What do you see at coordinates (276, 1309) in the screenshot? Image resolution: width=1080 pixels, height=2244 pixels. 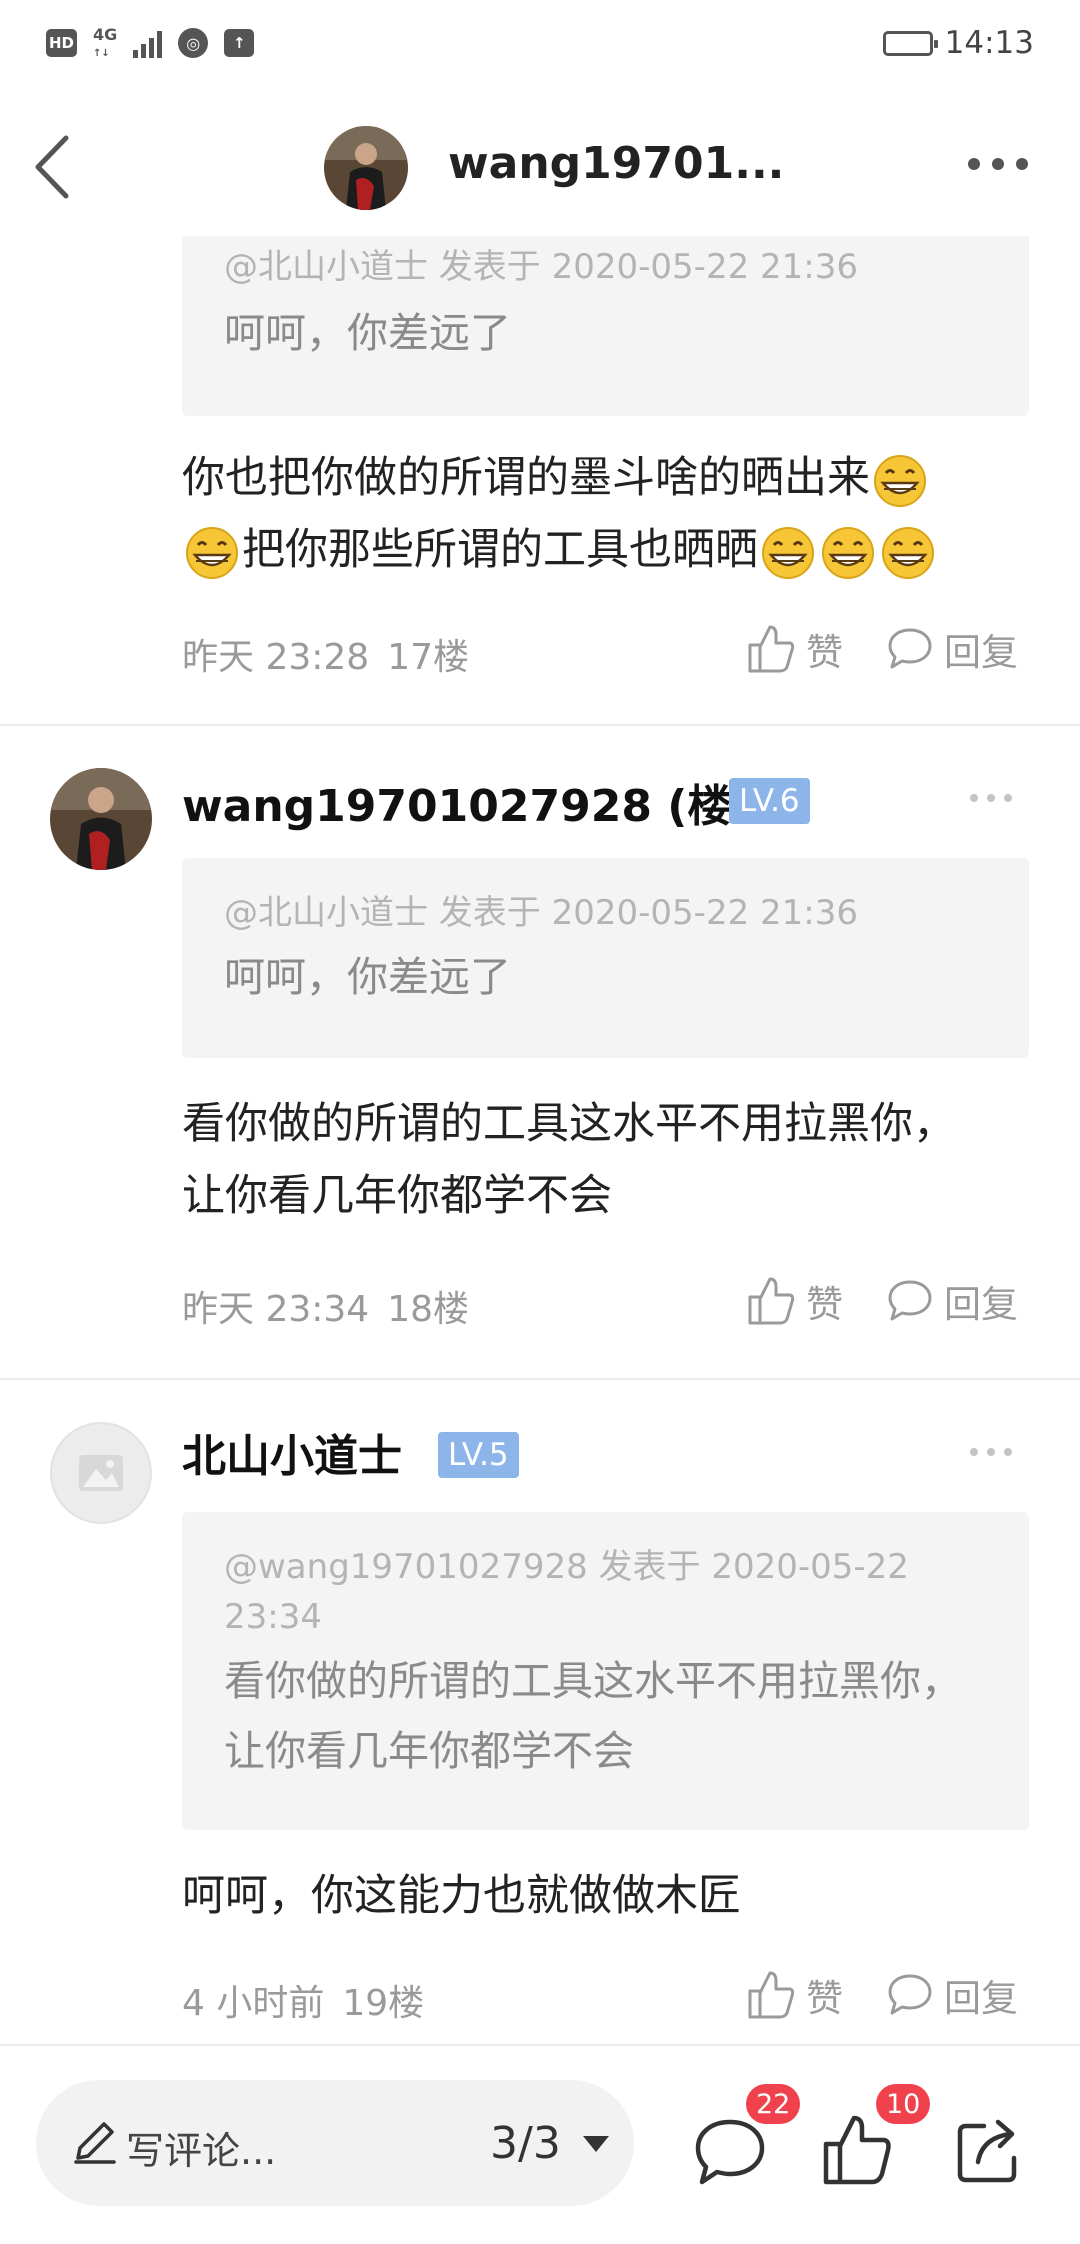 I see `comment-time: 昨天 23:34` at bounding box center [276, 1309].